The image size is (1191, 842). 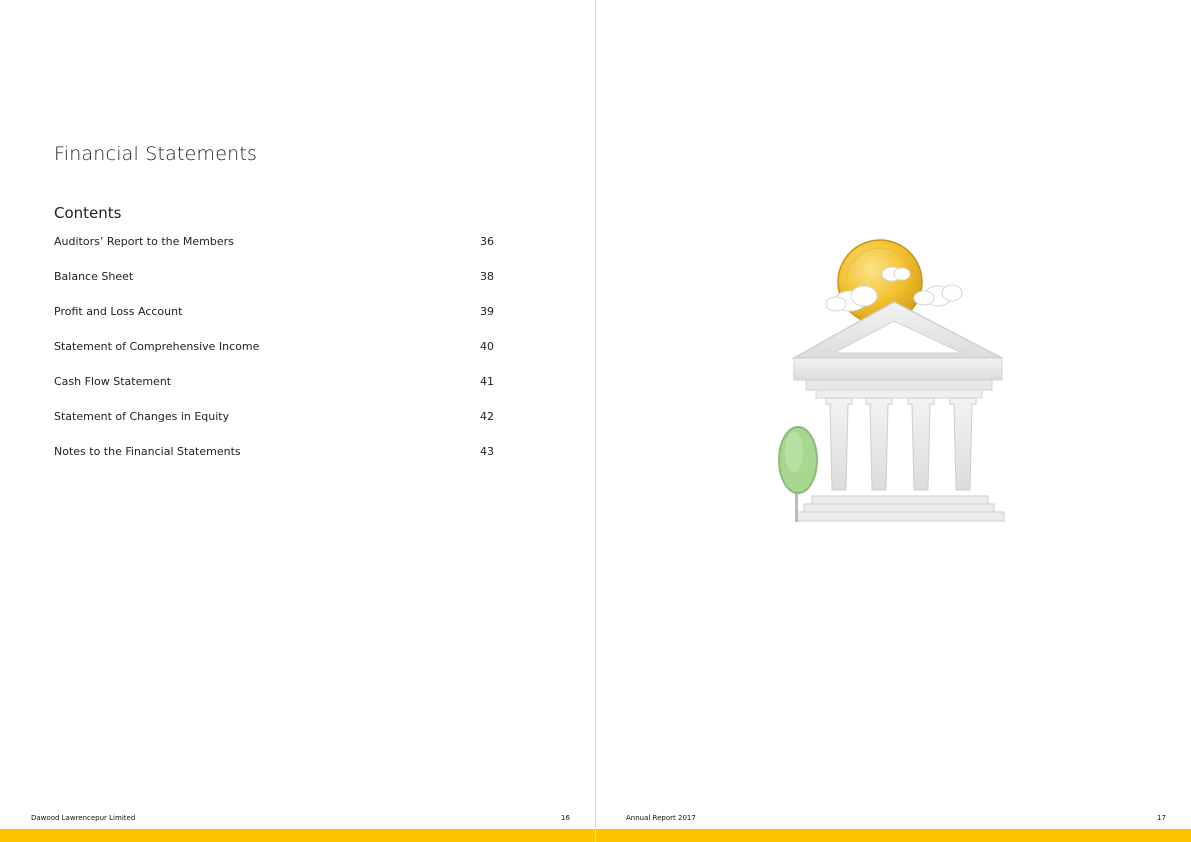 What do you see at coordinates (487, 346) in the screenshot?
I see `toc-item-page: 40` at bounding box center [487, 346].